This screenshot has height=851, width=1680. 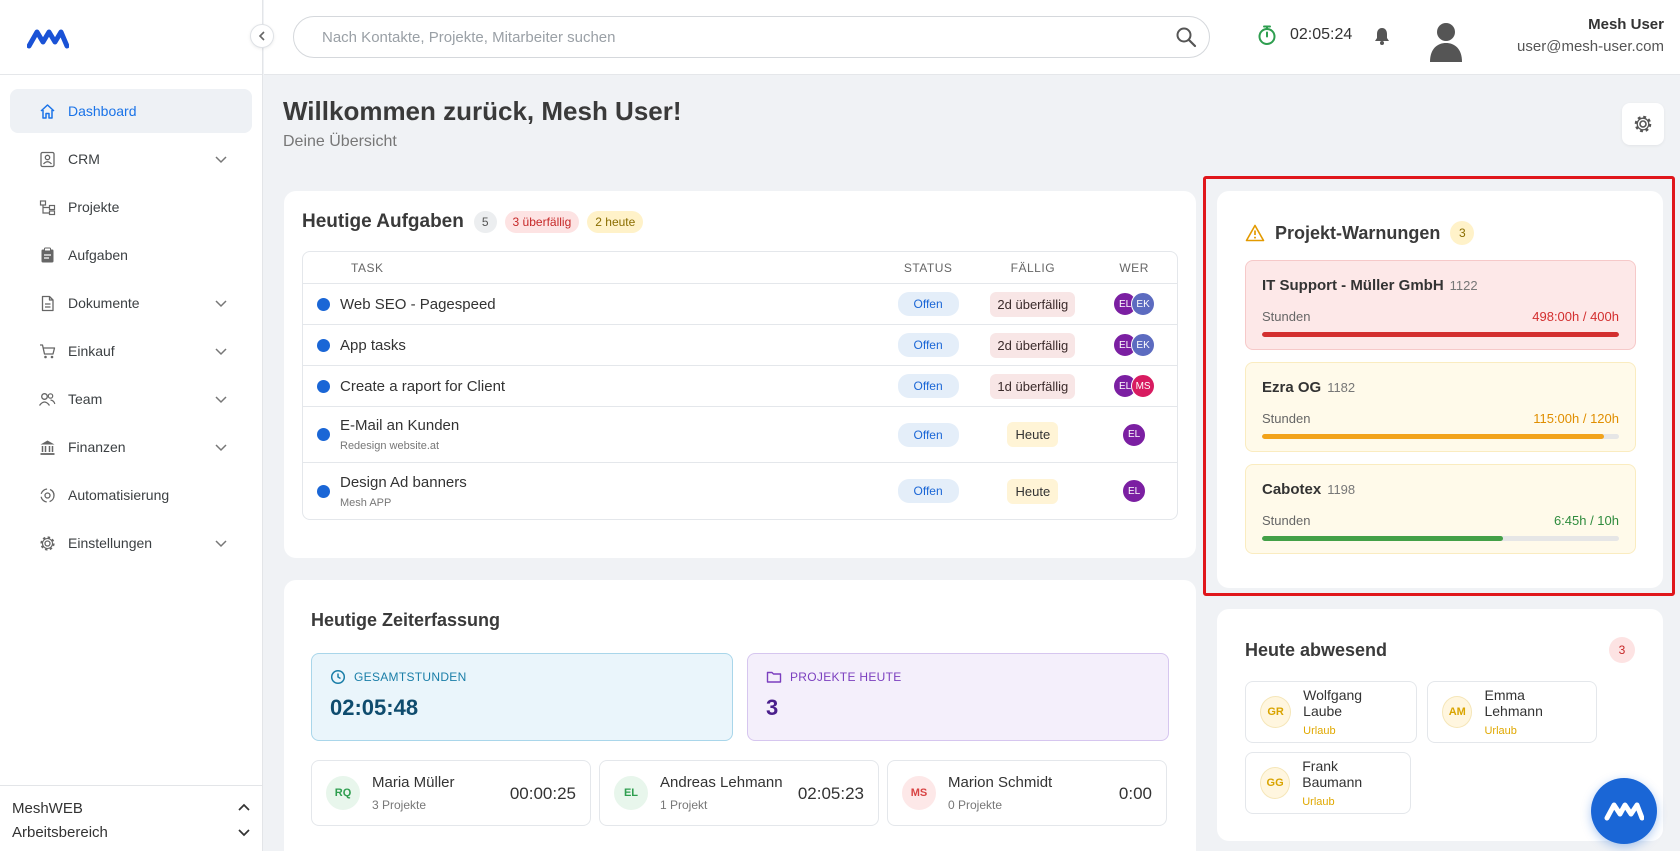 I want to click on employee-info: Maria Müller 3 Projekte, so click(x=413, y=793).